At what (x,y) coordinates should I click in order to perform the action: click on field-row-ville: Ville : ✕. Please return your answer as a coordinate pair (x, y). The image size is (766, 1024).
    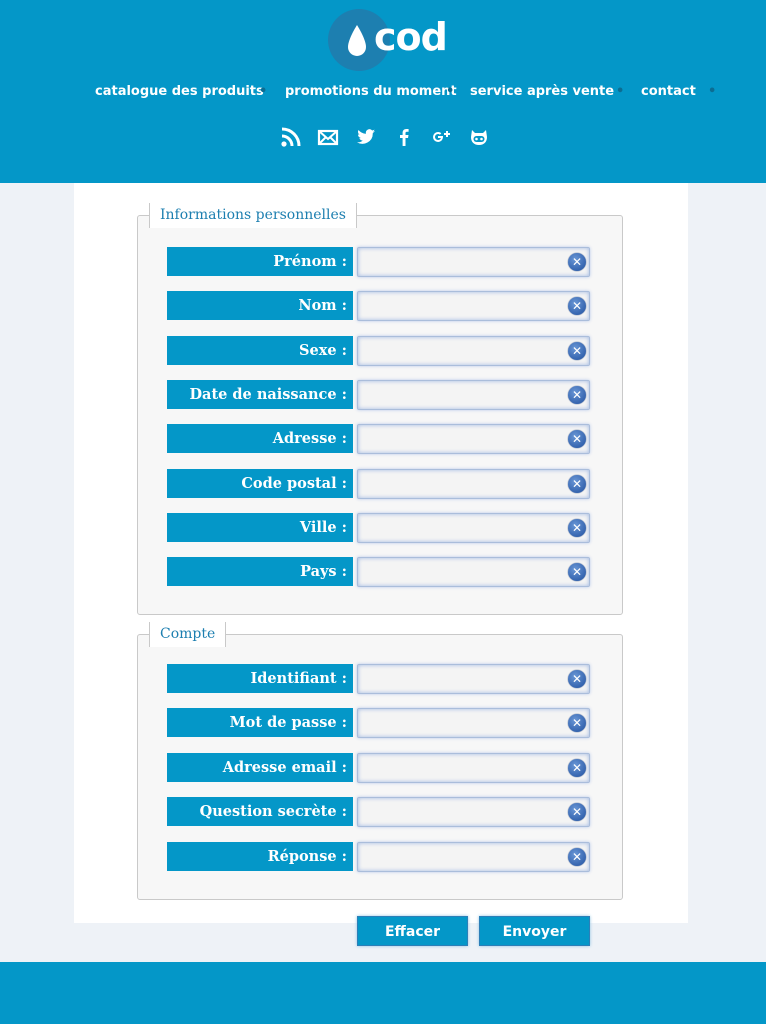
    Looking at the image, I should click on (382, 528).